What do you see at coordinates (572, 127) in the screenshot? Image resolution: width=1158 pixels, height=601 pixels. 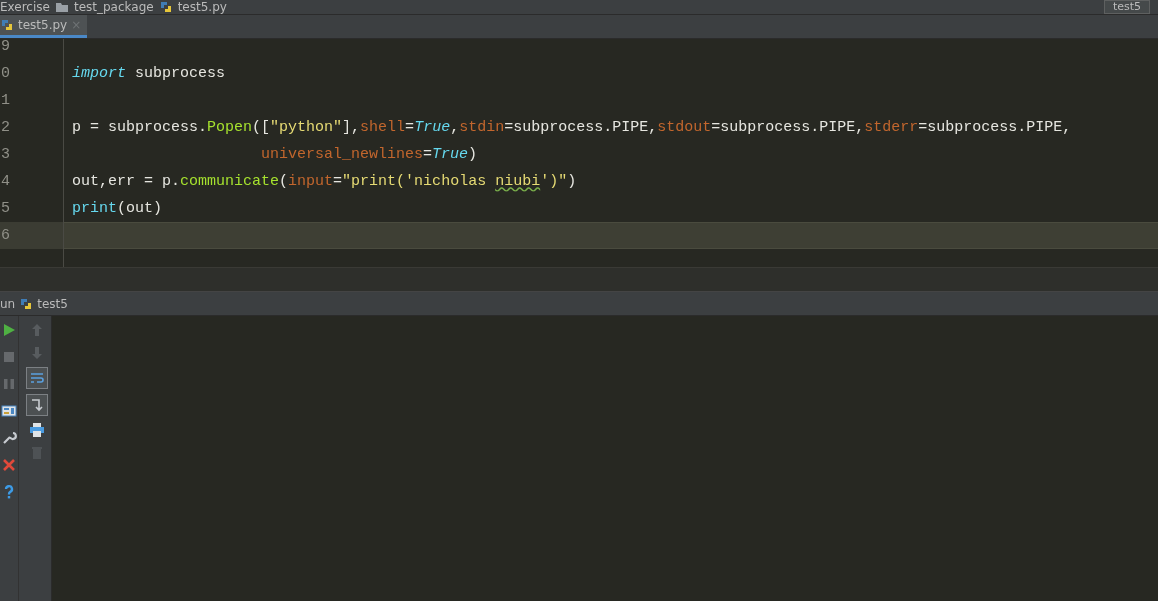 I see `code-line: p = subprocess.Popen(["python"],shell=True,stdin=subprocess.PIPE,stdout=subprocess.PIPE,stderr=subprocess.PIPE,` at bounding box center [572, 127].